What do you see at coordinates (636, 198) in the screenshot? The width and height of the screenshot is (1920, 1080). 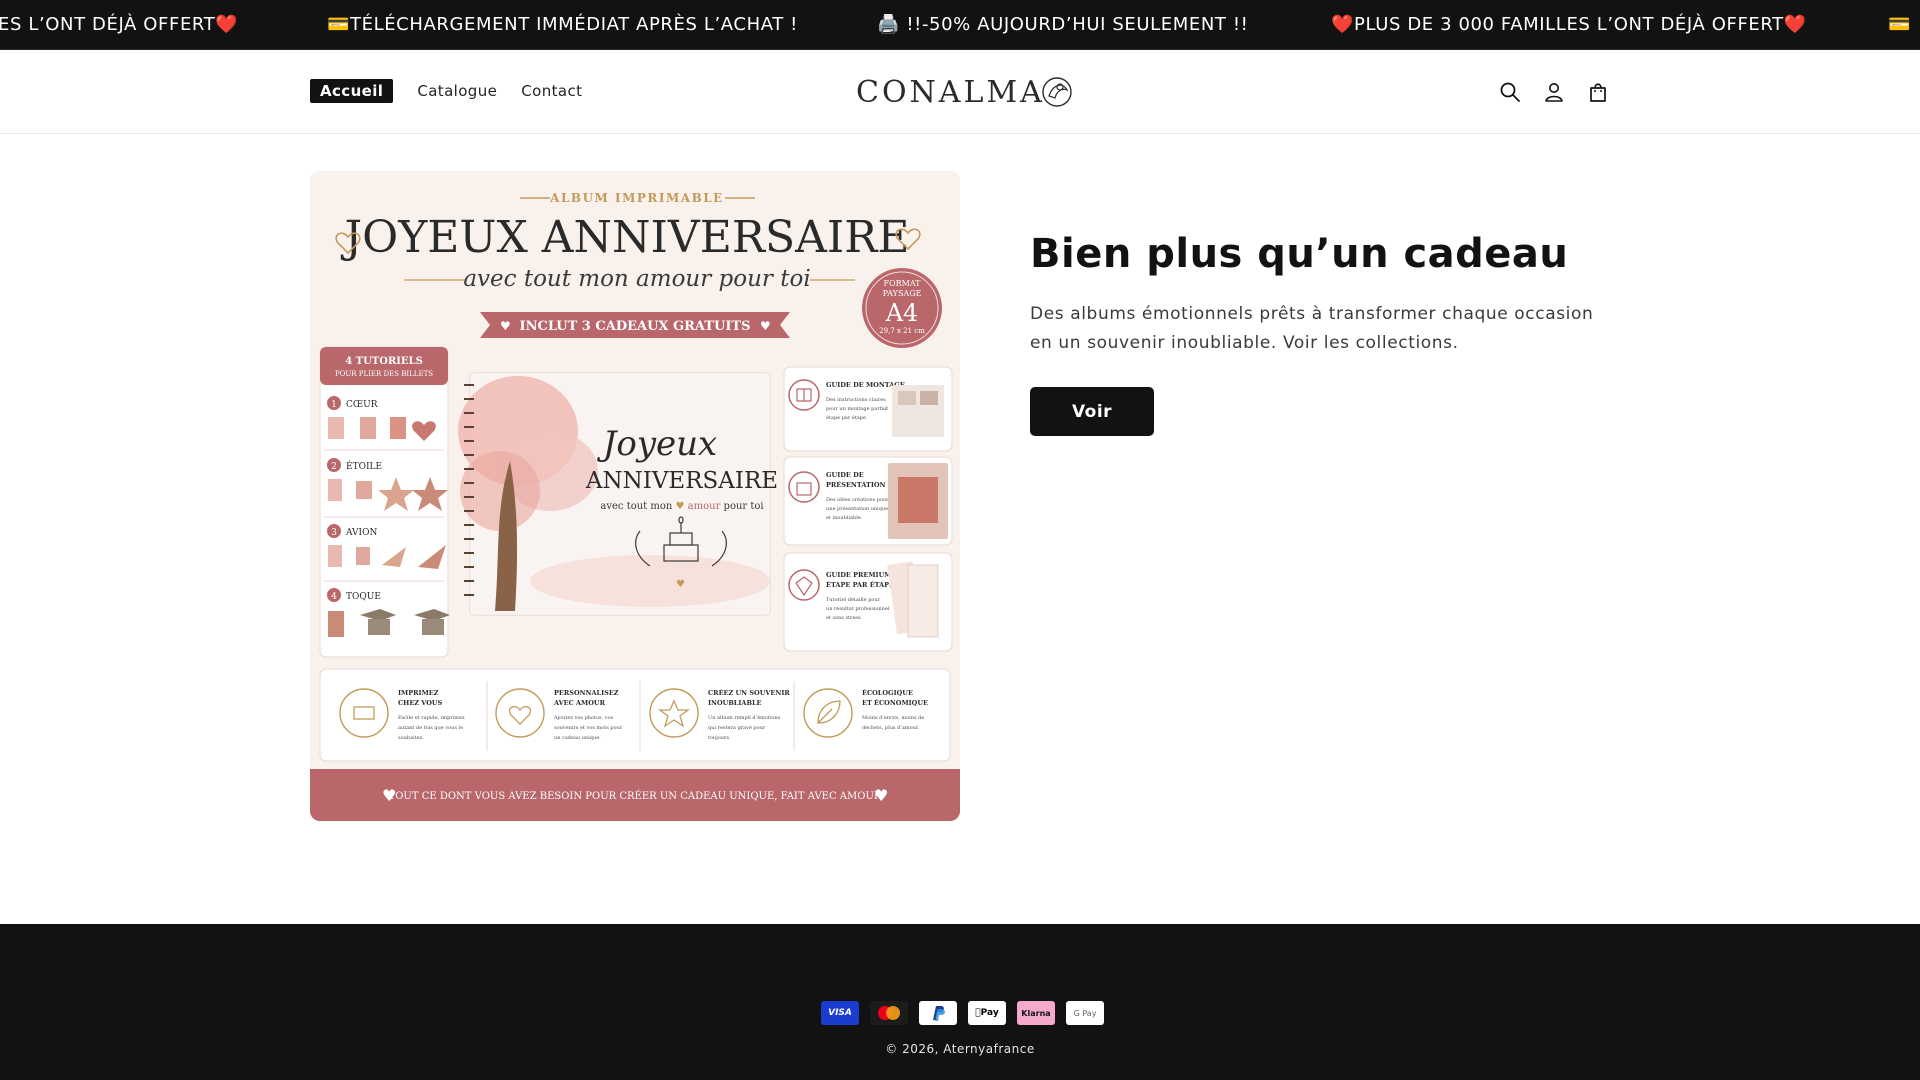 I see `art-badge-top: ALBUM IMPRIMABLE` at bounding box center [636, 198].